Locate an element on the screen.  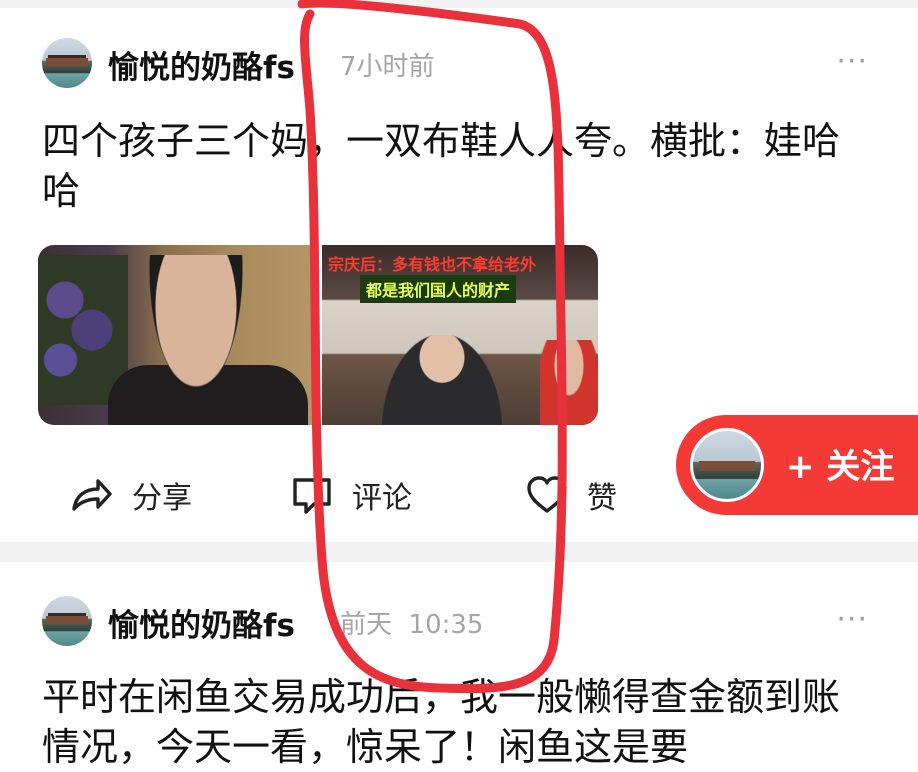
comment-button: 评论 is located at coordinates (351, 495).